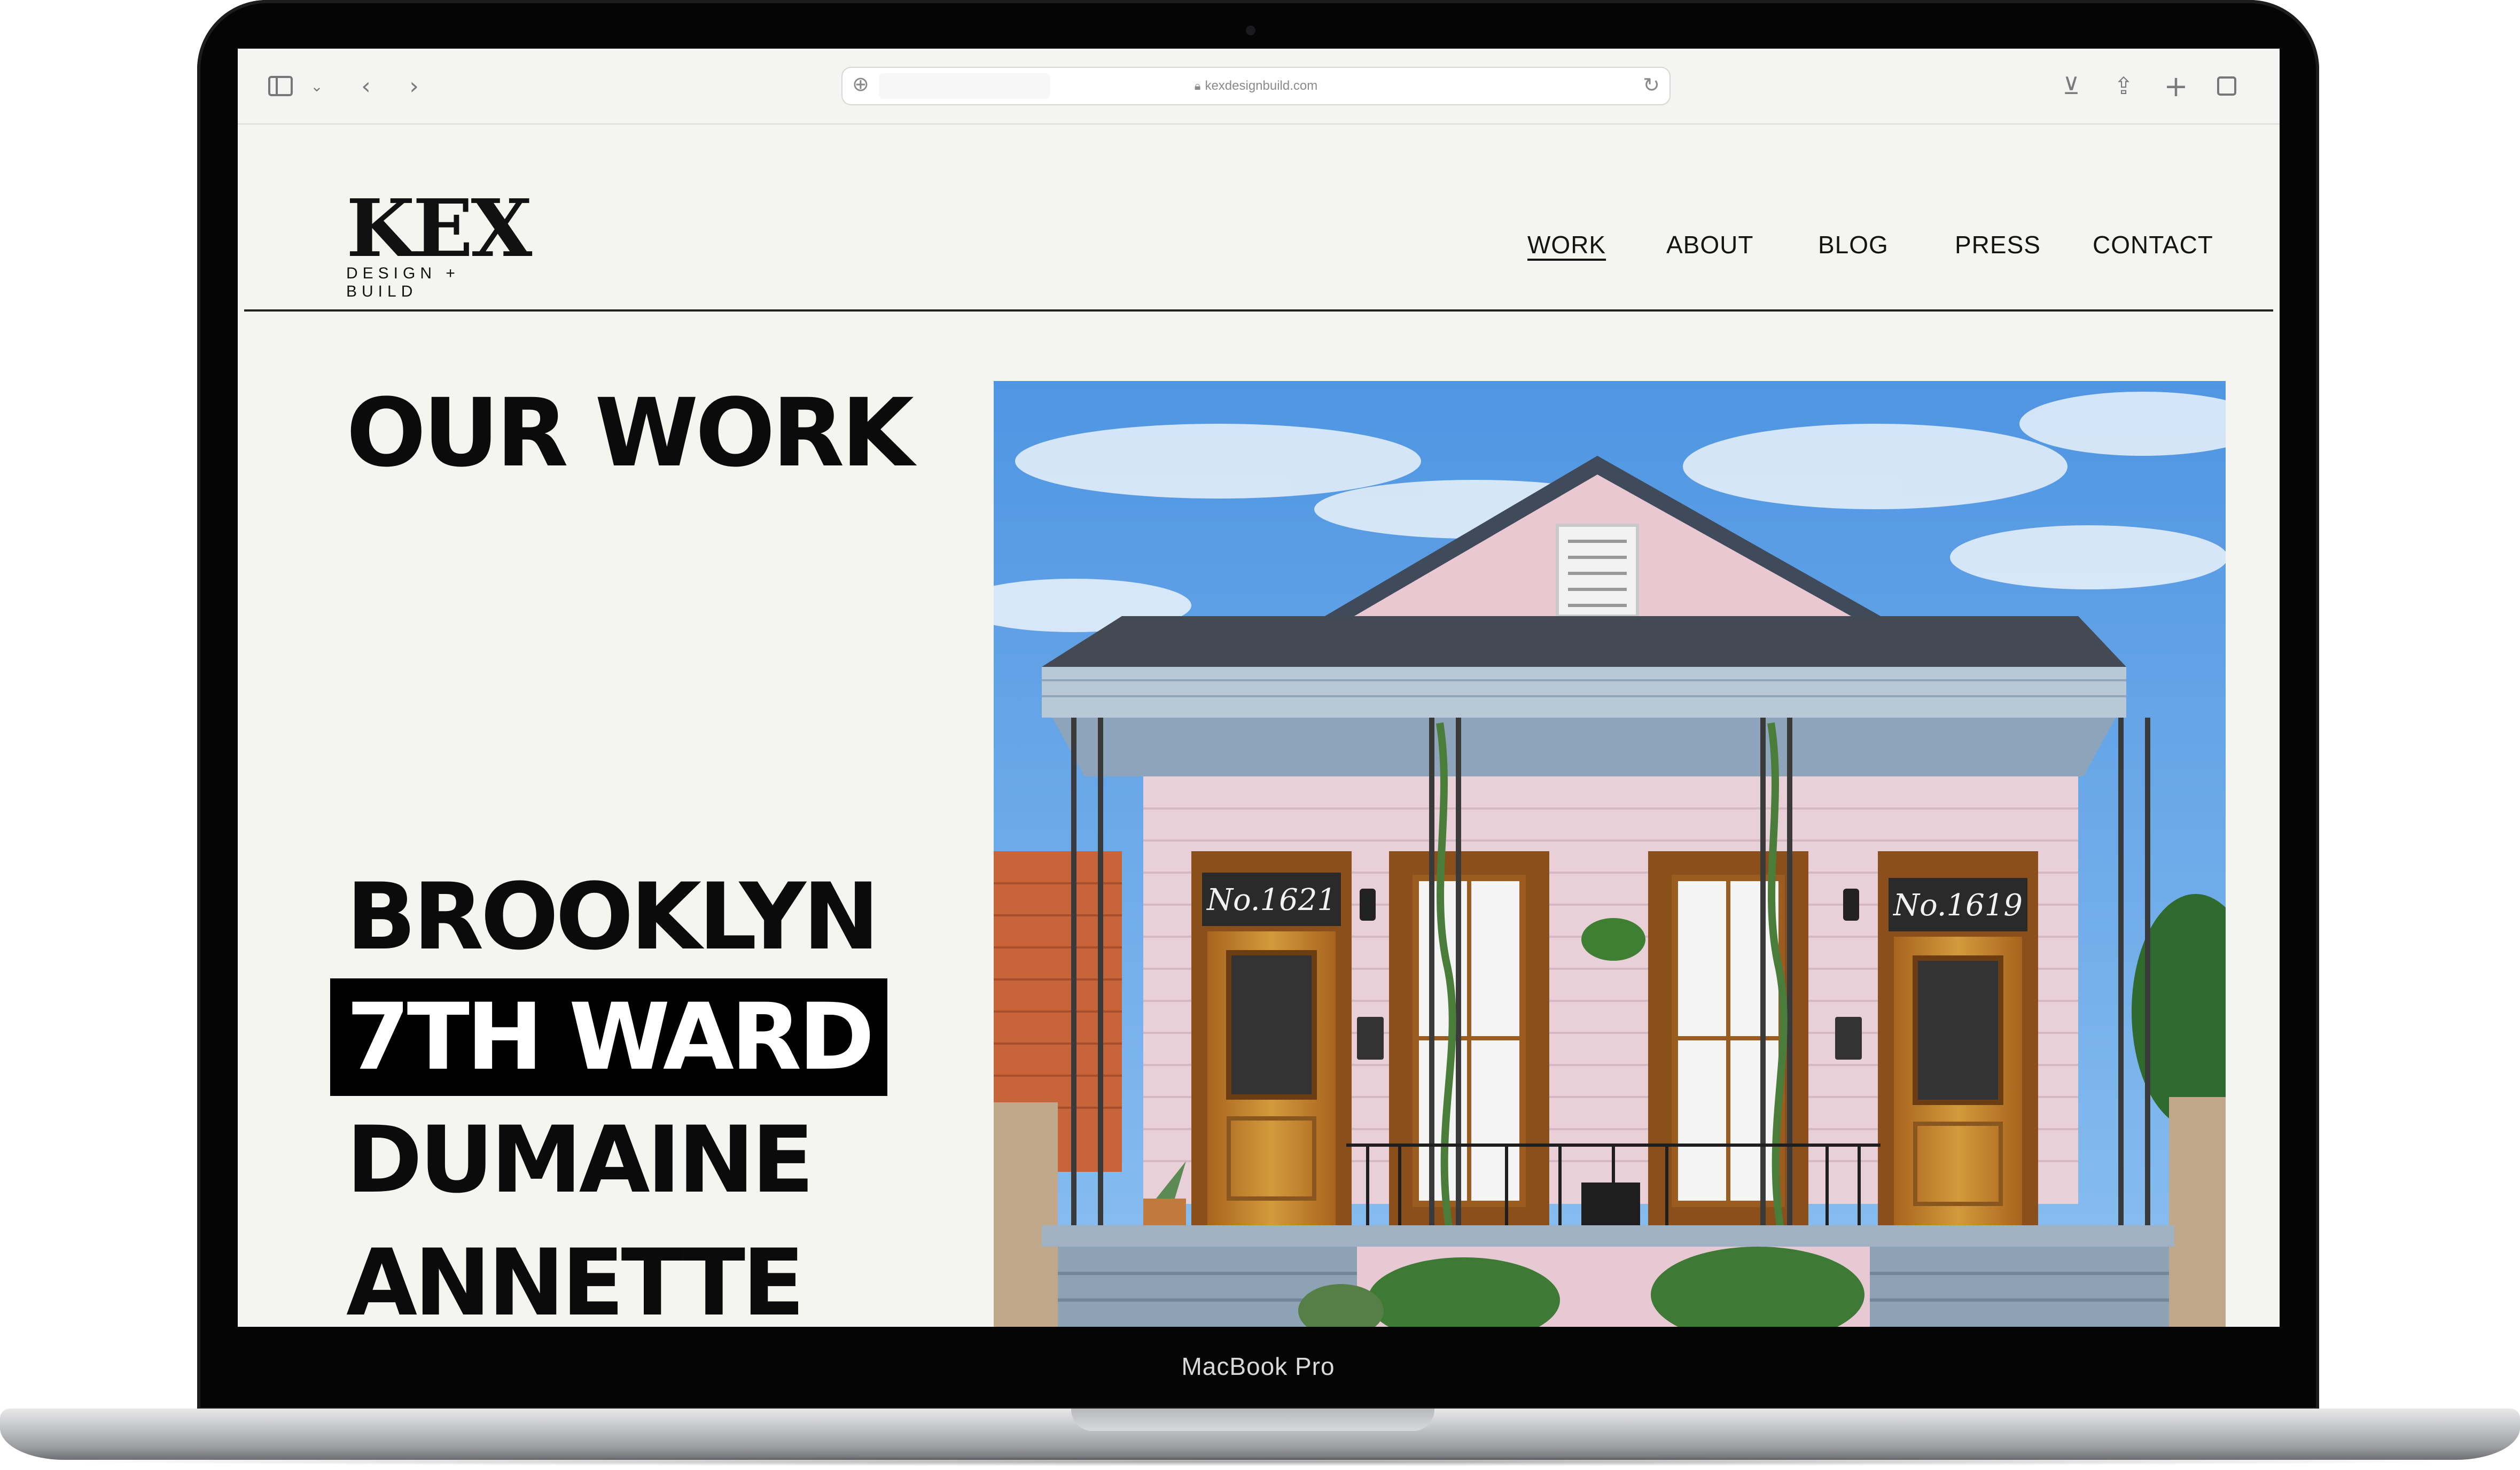 The height and width of the screenshot is (1470, 2520). Describe the element at coordinates (630, 433) in the screenshot. I see `page-title: OUR WORK` at that location.